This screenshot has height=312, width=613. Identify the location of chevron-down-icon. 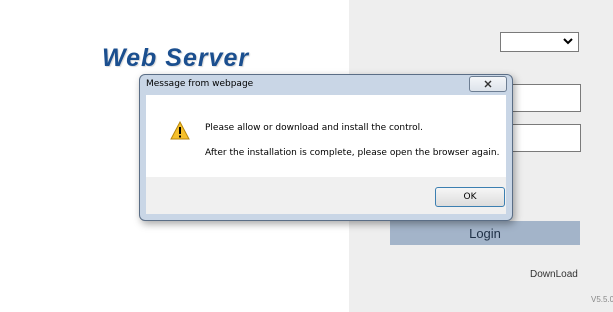
(568, 41).